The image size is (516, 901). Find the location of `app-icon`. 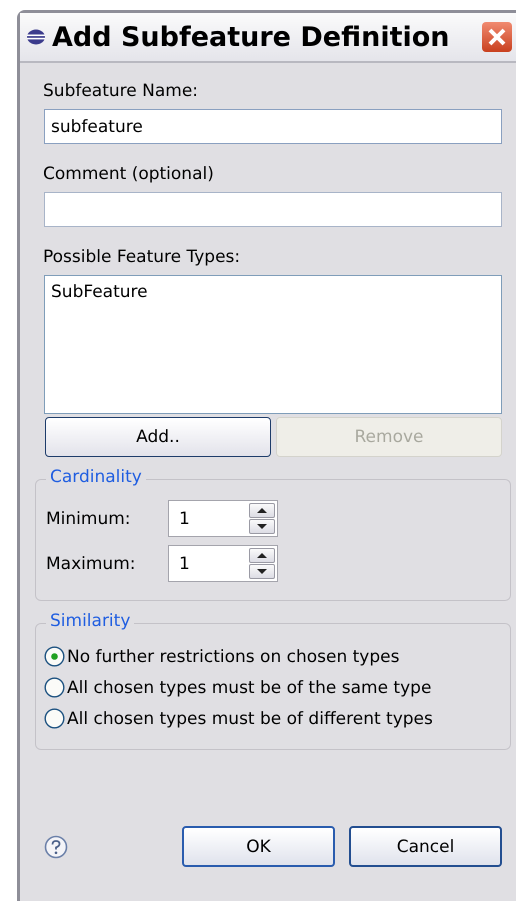

app-icon is located at coordinates (36, 37).